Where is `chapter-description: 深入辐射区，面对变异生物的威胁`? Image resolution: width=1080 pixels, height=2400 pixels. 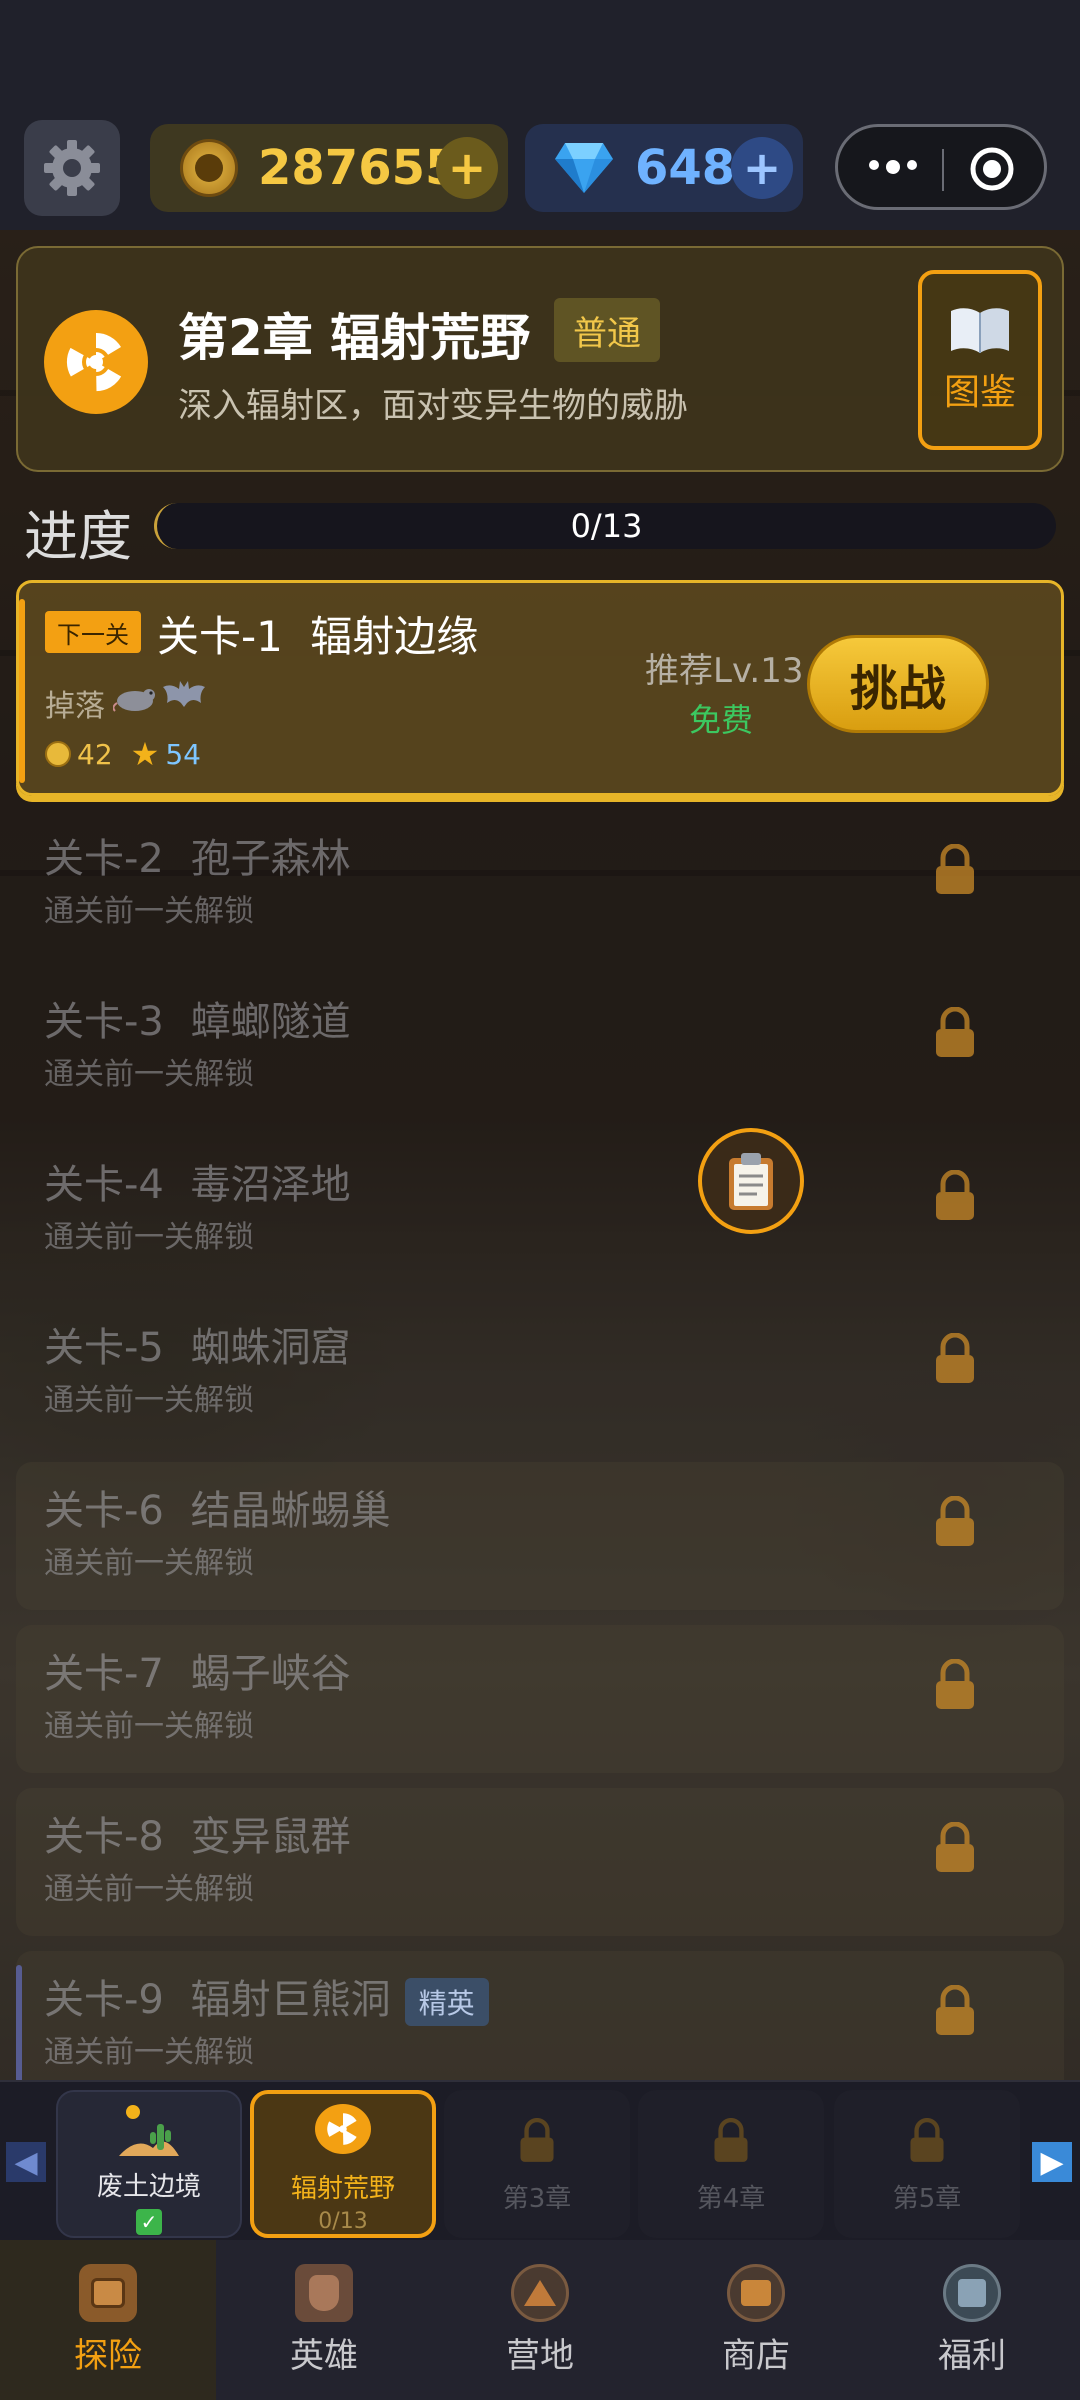 chapter-description: 深入辐射区，面对变异生物的威胁 is located at coordinates (433, 406).